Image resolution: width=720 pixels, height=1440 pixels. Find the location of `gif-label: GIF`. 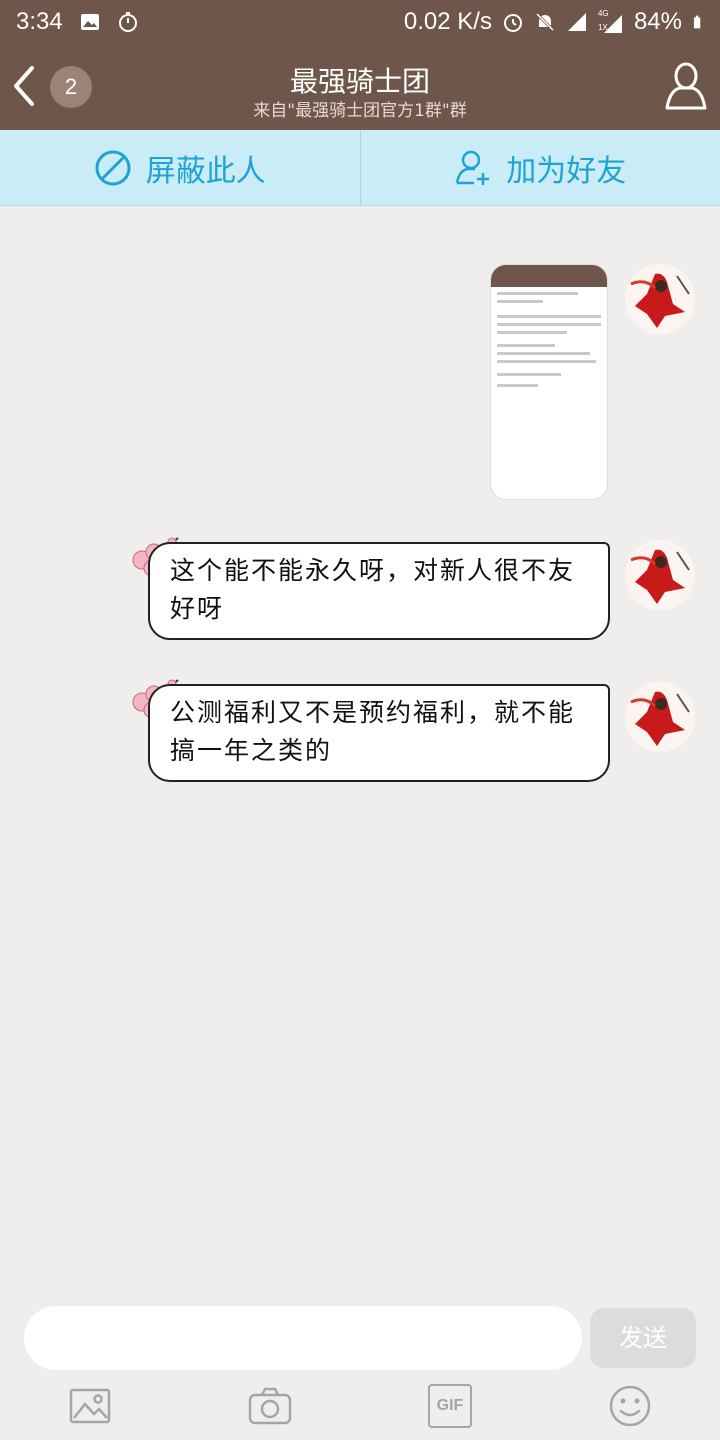

gif-label: GIF is located at coordinates (450, 1405).